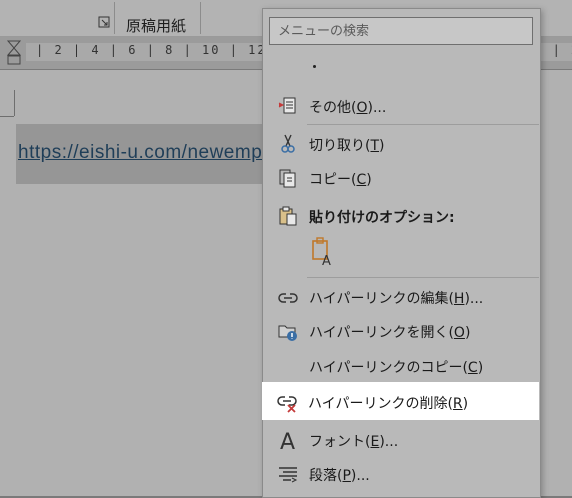 The height and width of the screenshot is (498, 572). What do you see at coordinates (288, 474) in the screenshot?
I see `paragraph-icon` at bounding box center [288, 474].